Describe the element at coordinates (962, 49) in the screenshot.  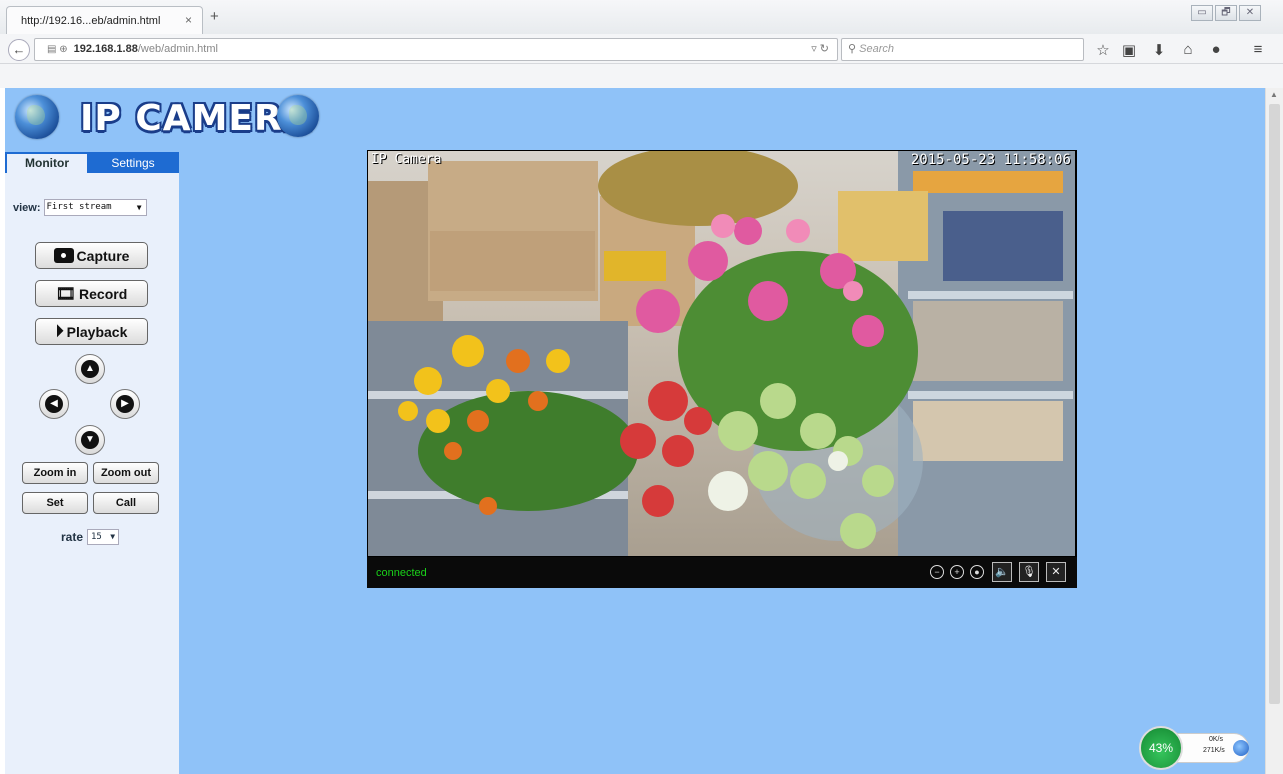
I see `search-input: ⚲ Search` at that location.